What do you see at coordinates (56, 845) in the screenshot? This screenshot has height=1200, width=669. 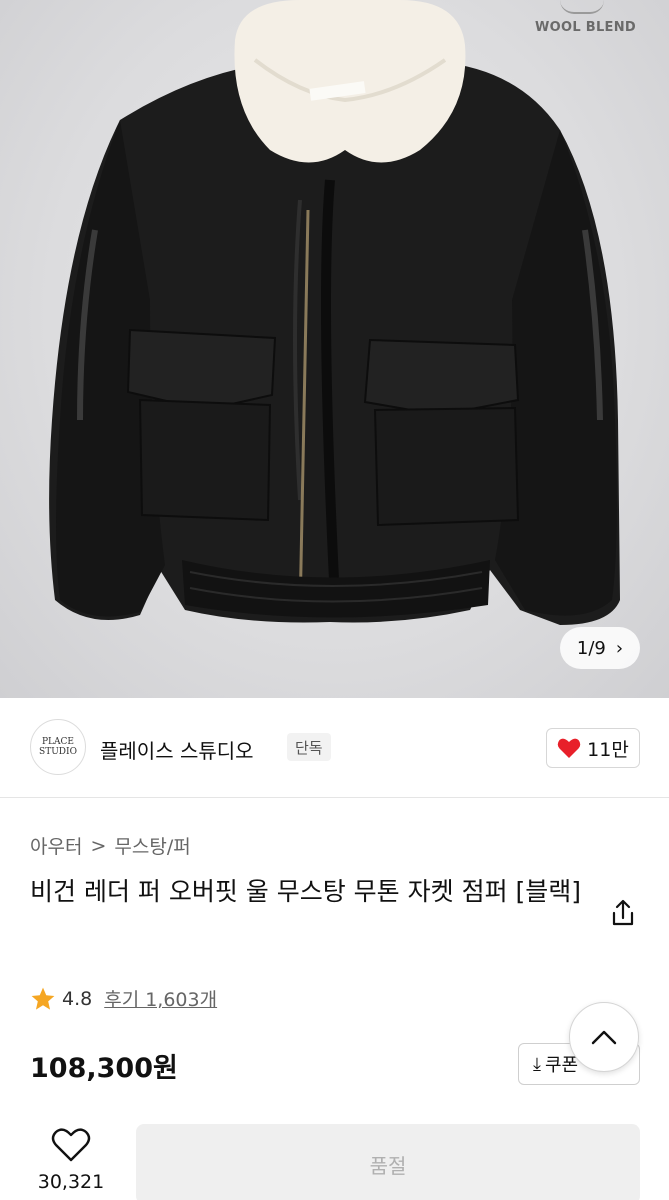 I see `breadcrumb-parent: 아우터` at bounding box center [56, 845].